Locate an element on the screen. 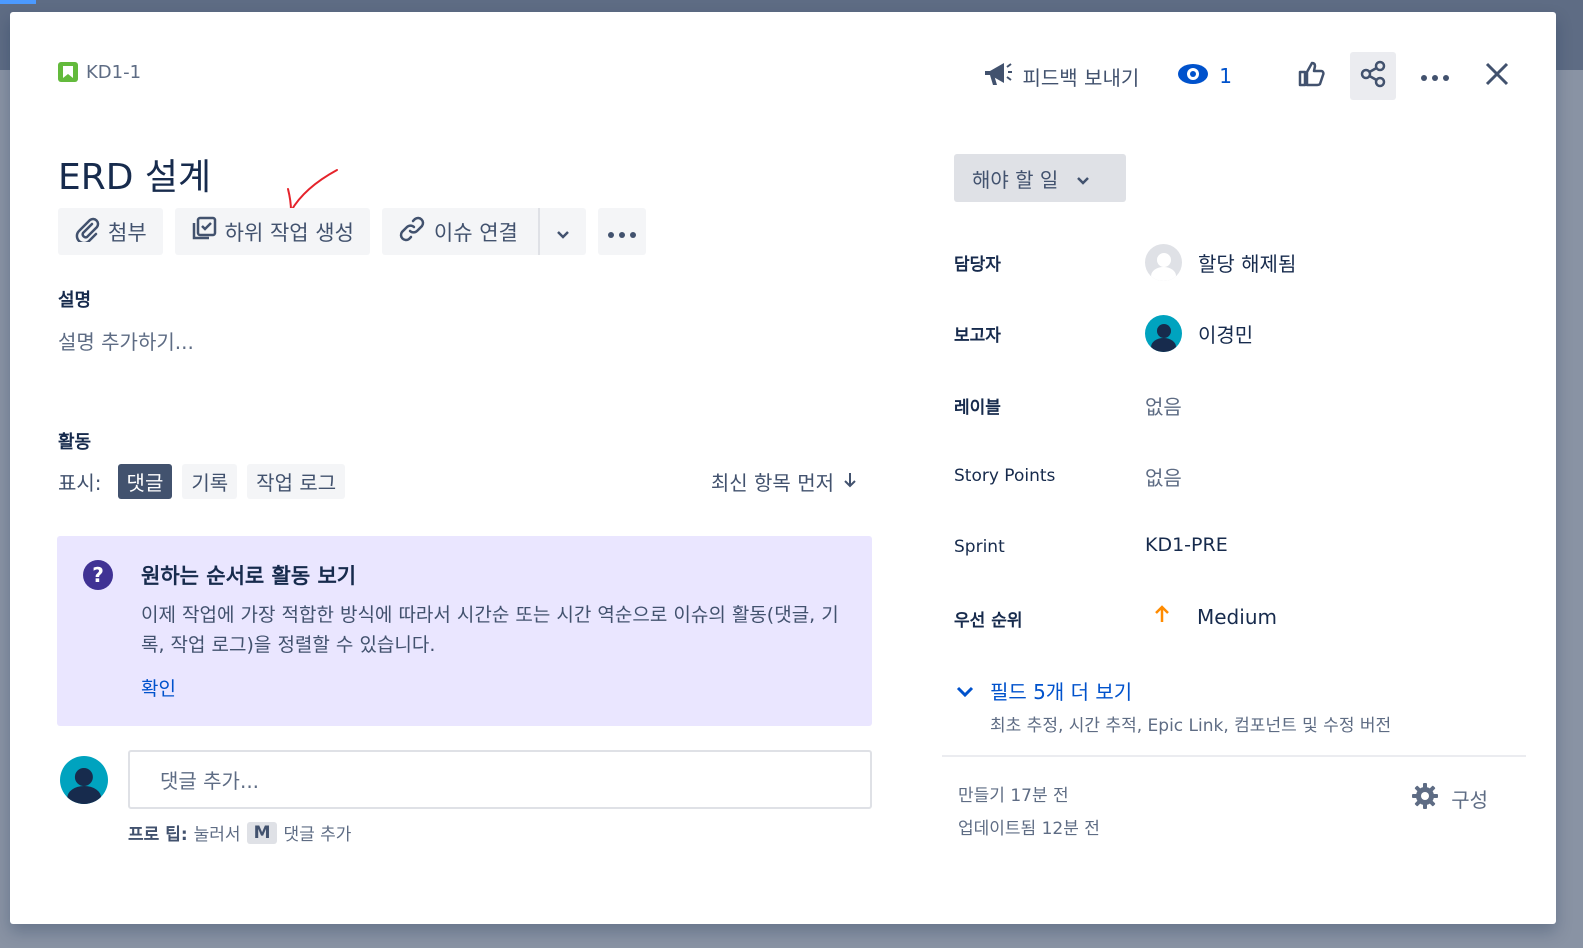 The width and height of the screenshot is (1583, 948). link-issue-dropdown is located at coordinates (561, 231).